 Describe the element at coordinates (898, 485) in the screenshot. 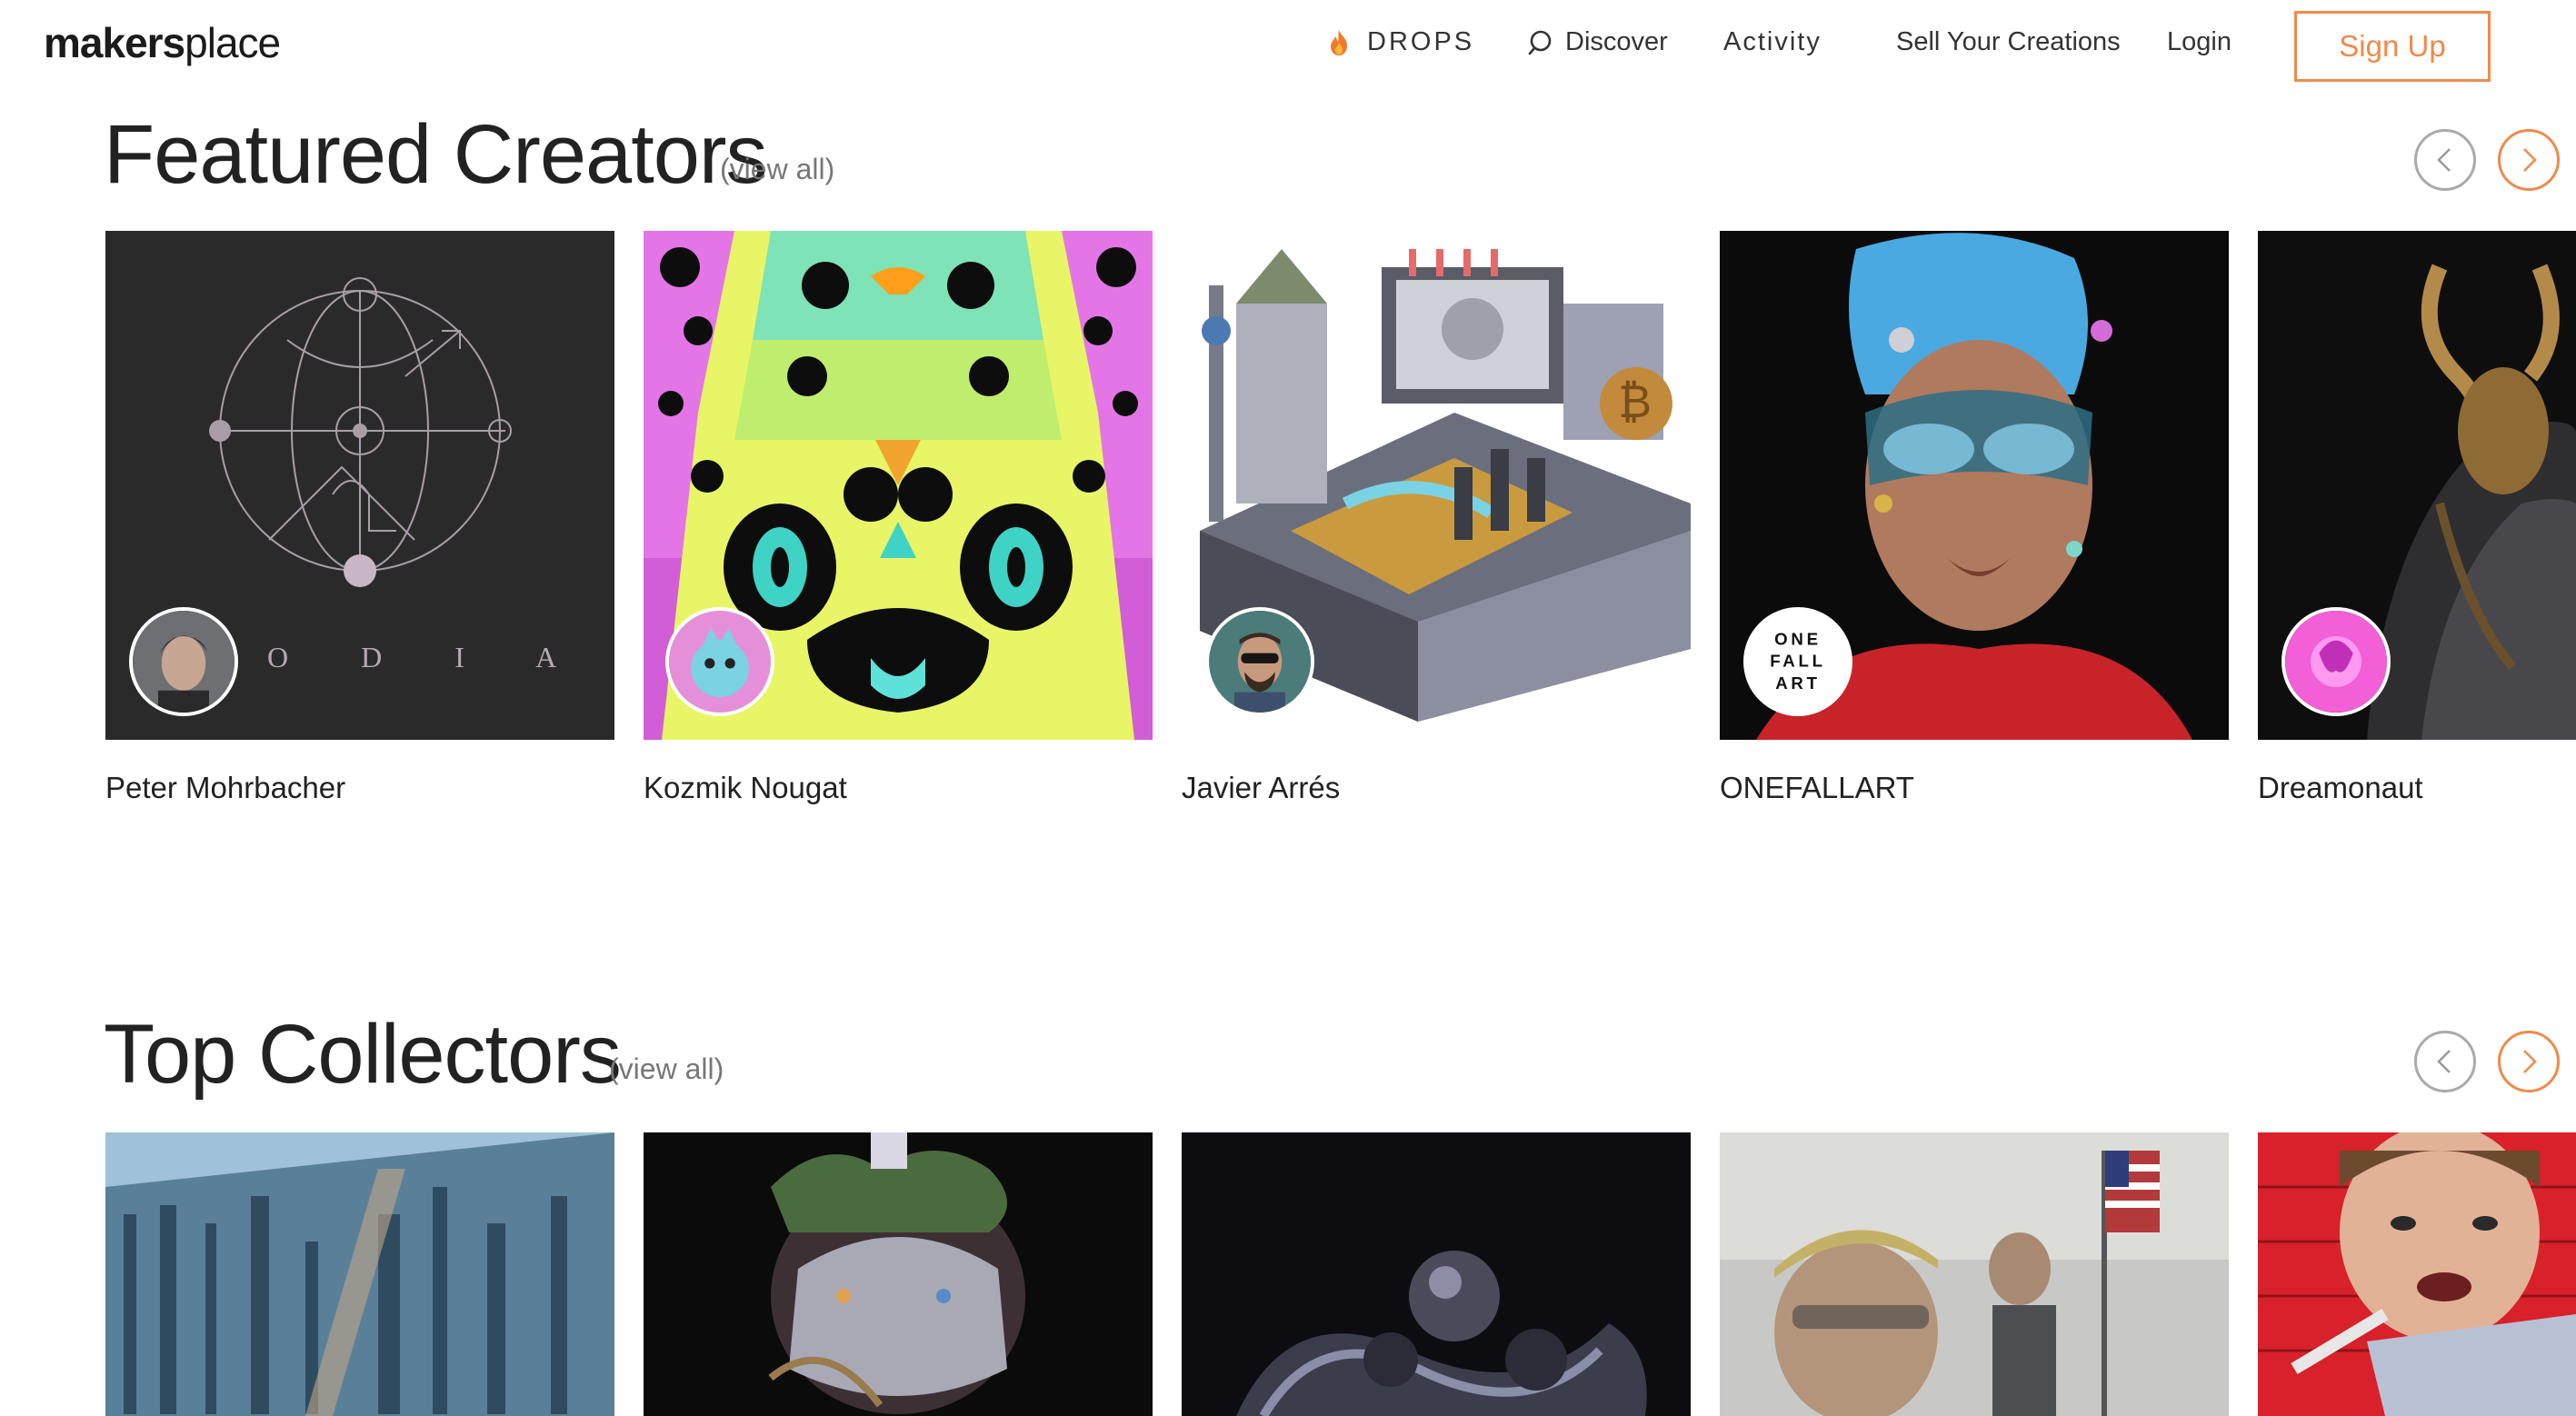

I see `creator-card-kozmik-nougat` at that location.